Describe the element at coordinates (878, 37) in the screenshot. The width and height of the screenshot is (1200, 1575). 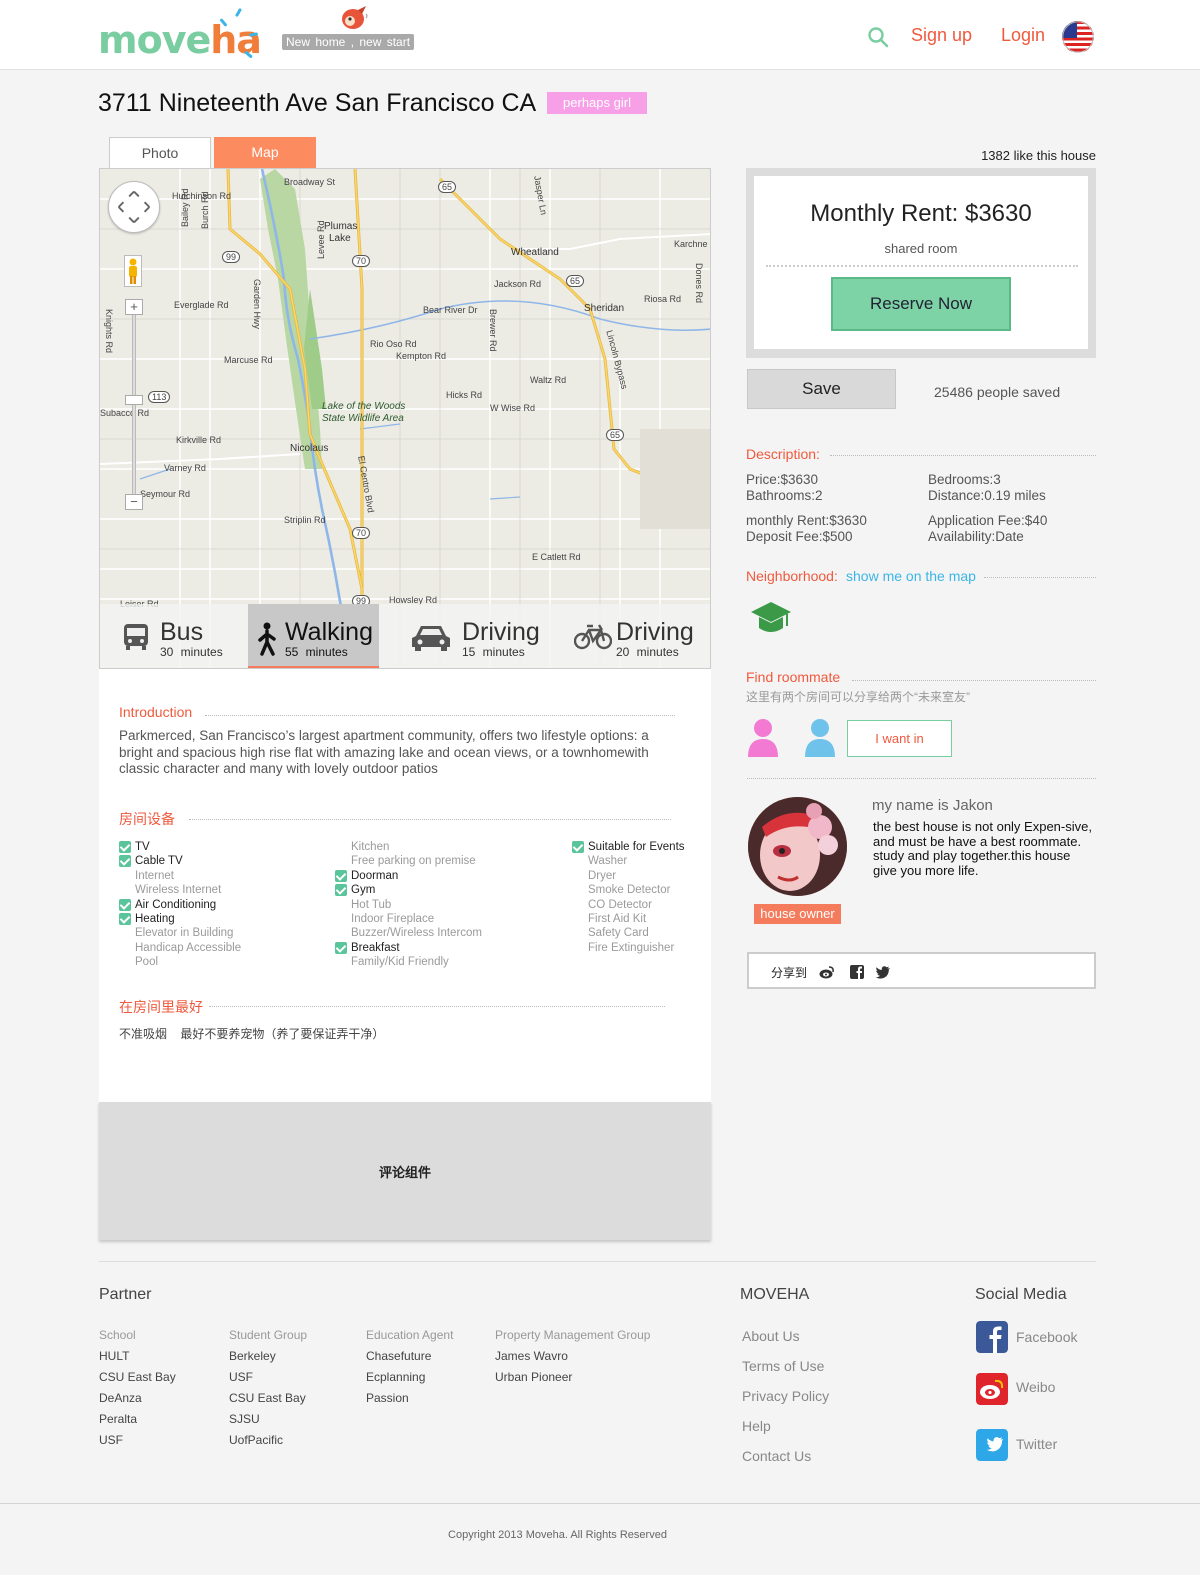
I see `search-icon` at that location.